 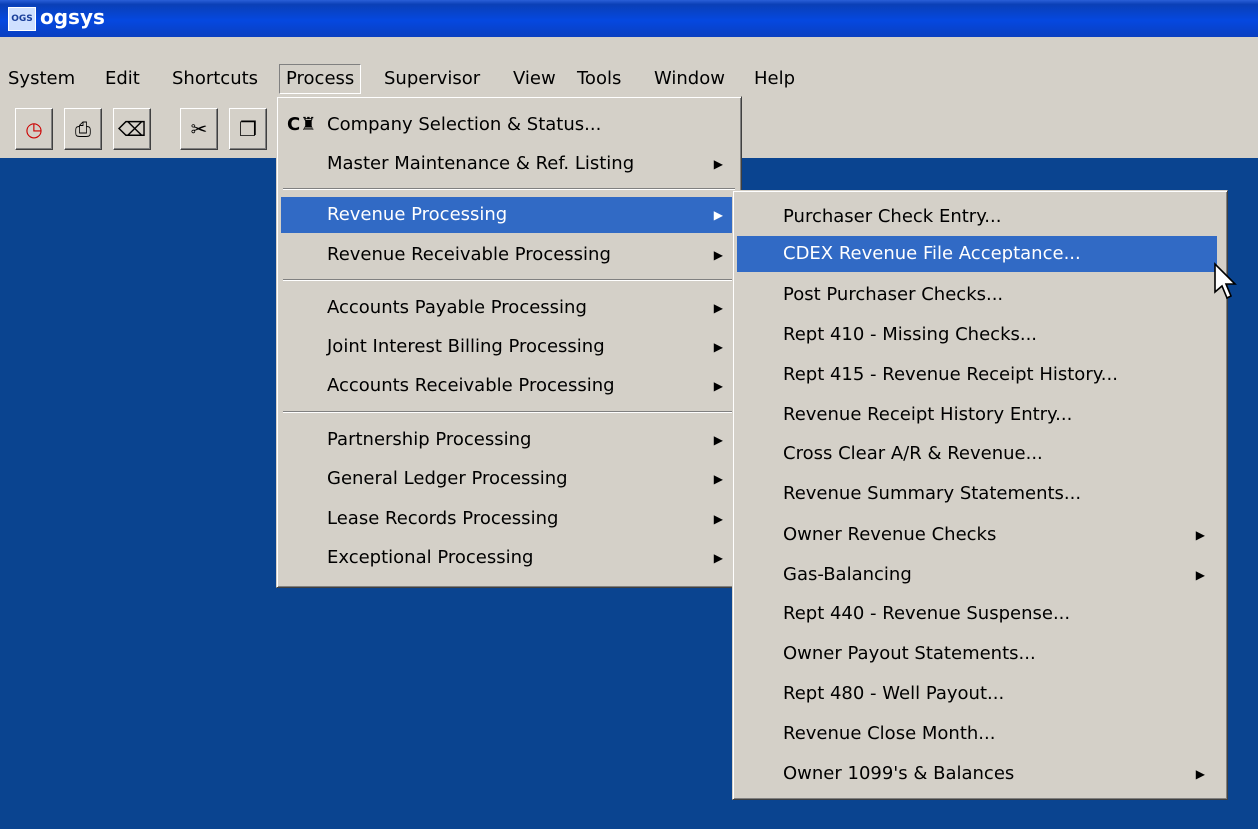 What do you see at coordinates (22, 19) in the screenshot?
I see `app-icon: OGS` at bounding box center [22, 19].